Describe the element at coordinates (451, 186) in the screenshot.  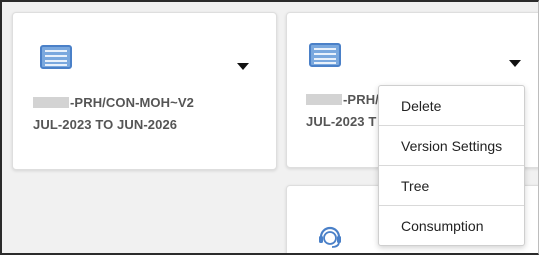
I see `menu-item-tree: Tree` at that location.